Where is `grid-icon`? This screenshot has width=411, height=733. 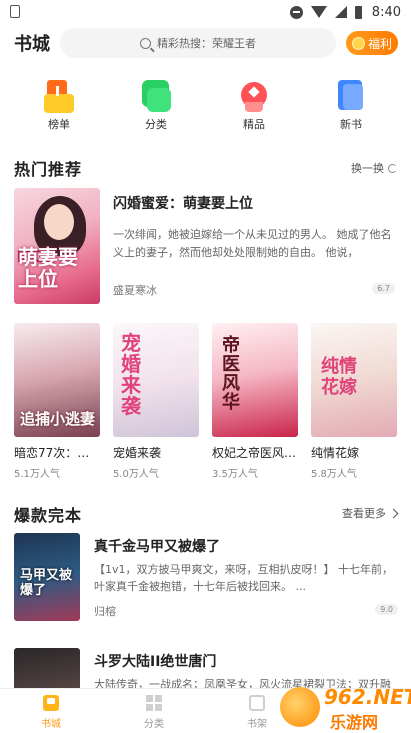
grid-icon is located at coordinates (154, 703).